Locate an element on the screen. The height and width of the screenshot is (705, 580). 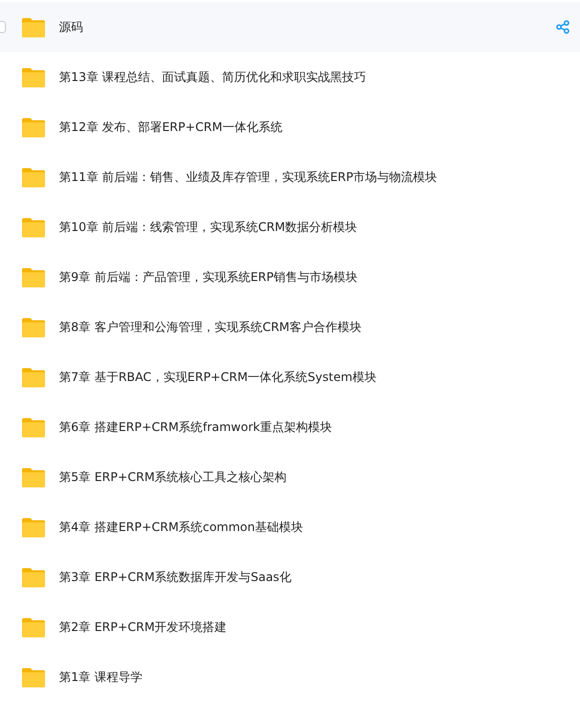
folder-row: 第6章 搭建ERP+CRM系统framwork重点架构模块 is located at coordinates (290, 427).